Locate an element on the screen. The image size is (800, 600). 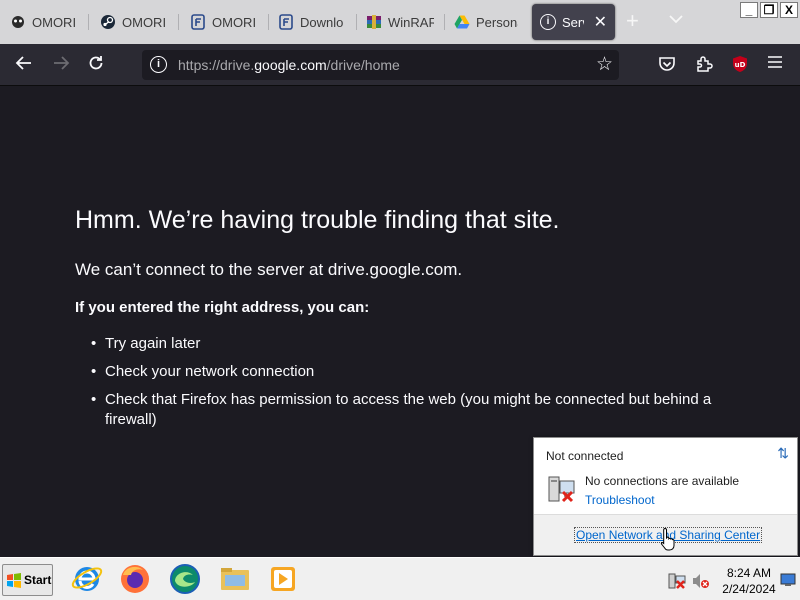
show-desktop-icon is located at coordinates (788, 580).